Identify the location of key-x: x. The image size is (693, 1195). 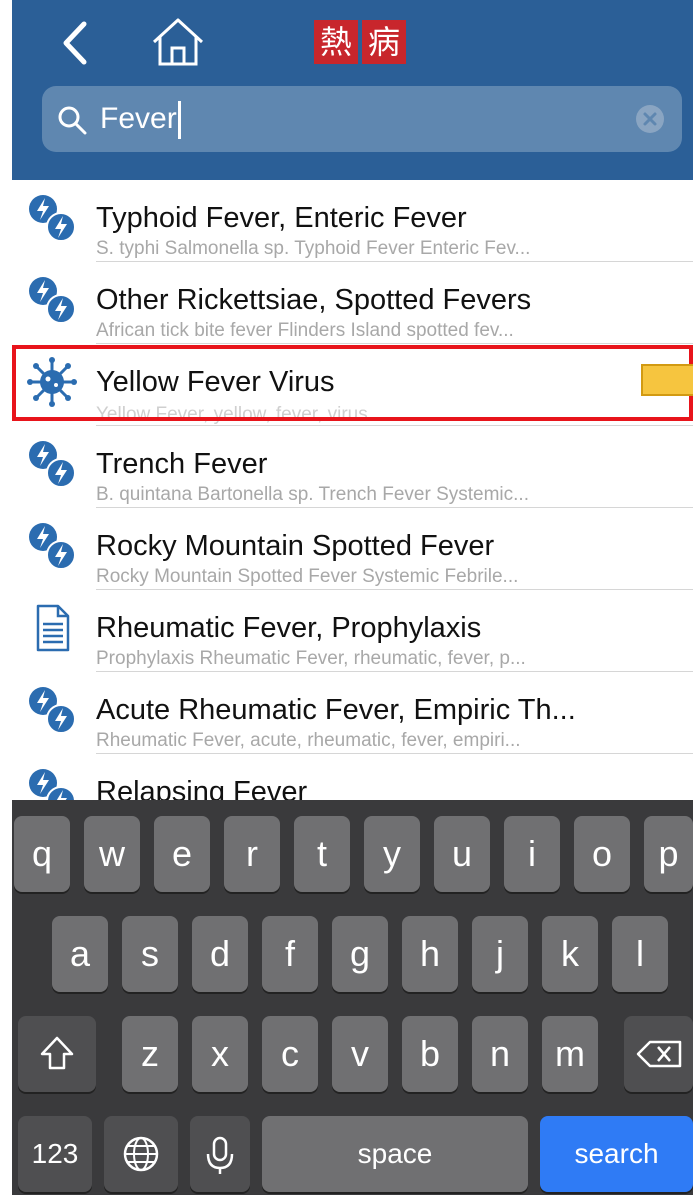
(220, 1054).